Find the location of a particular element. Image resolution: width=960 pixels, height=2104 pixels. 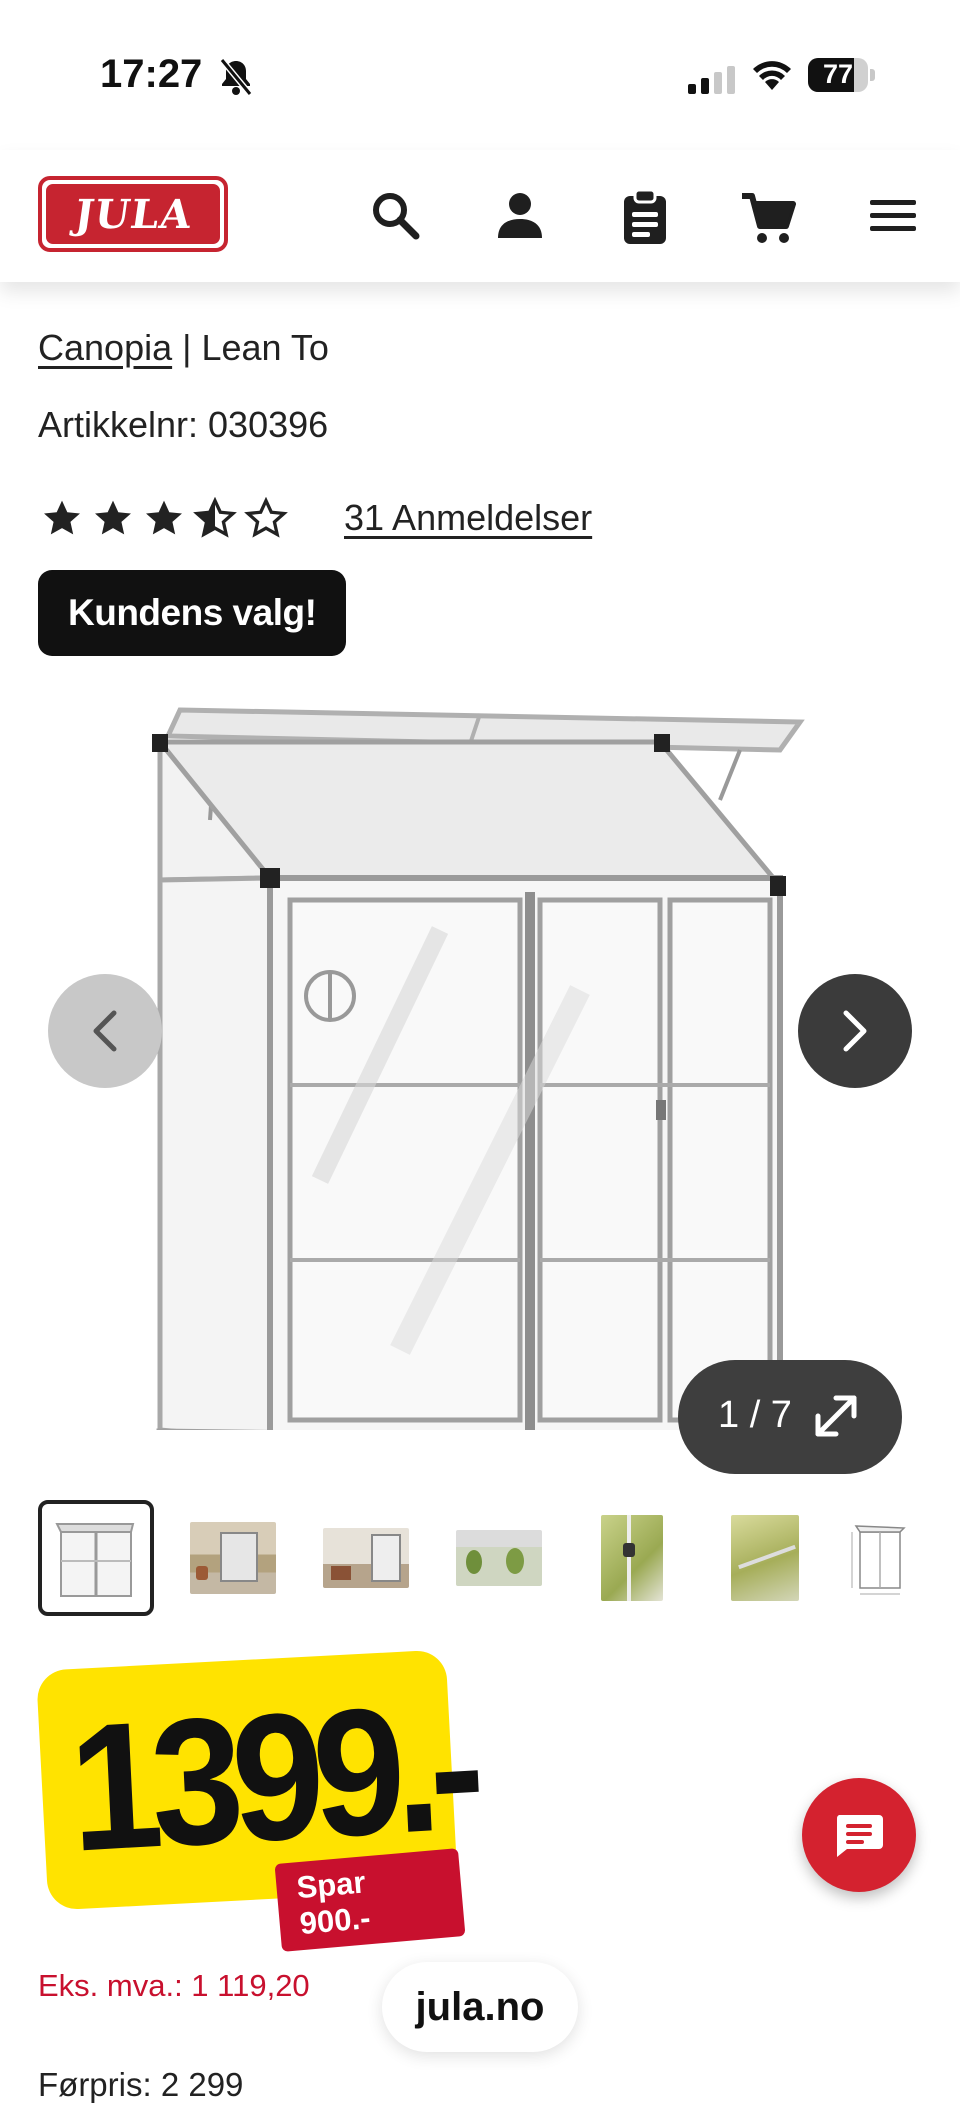

rating-stars is located at coordinates (164, 519).